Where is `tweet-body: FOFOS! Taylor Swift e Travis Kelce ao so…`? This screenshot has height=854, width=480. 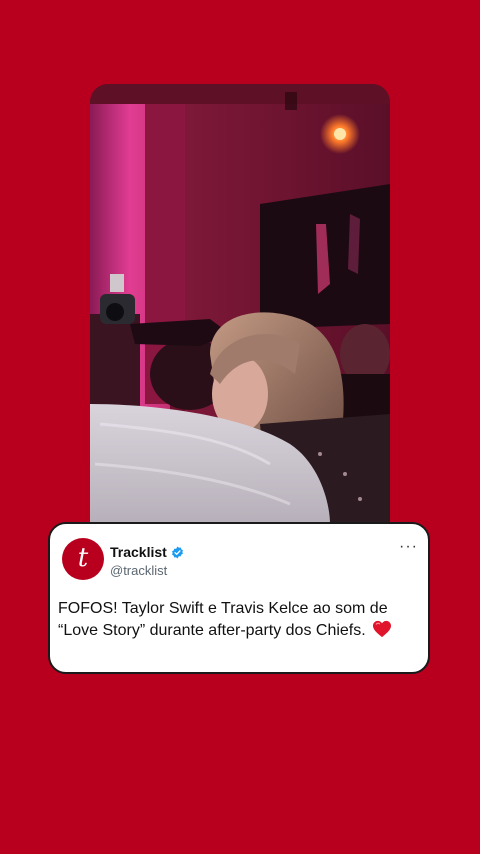 tweet-body: FOFOS! Taylor Swift e Travis Kelce ao so… is located at coordinates (223, 619).